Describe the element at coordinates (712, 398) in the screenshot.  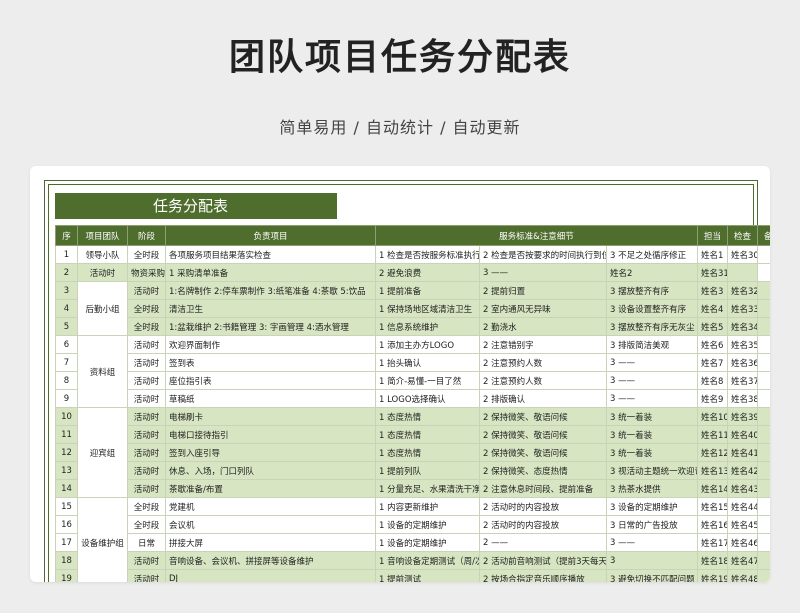
I see `owner-cell: 姓名9` at that location.